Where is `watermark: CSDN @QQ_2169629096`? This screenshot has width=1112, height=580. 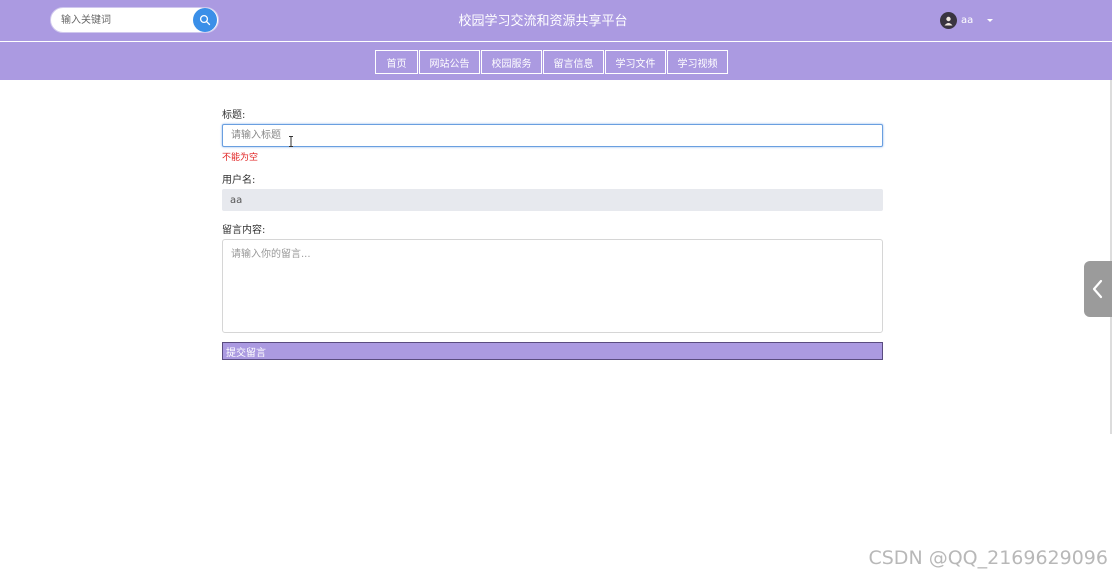
watermark: CSDN @QQ_2169629096 is located at coordinates (988, 558).